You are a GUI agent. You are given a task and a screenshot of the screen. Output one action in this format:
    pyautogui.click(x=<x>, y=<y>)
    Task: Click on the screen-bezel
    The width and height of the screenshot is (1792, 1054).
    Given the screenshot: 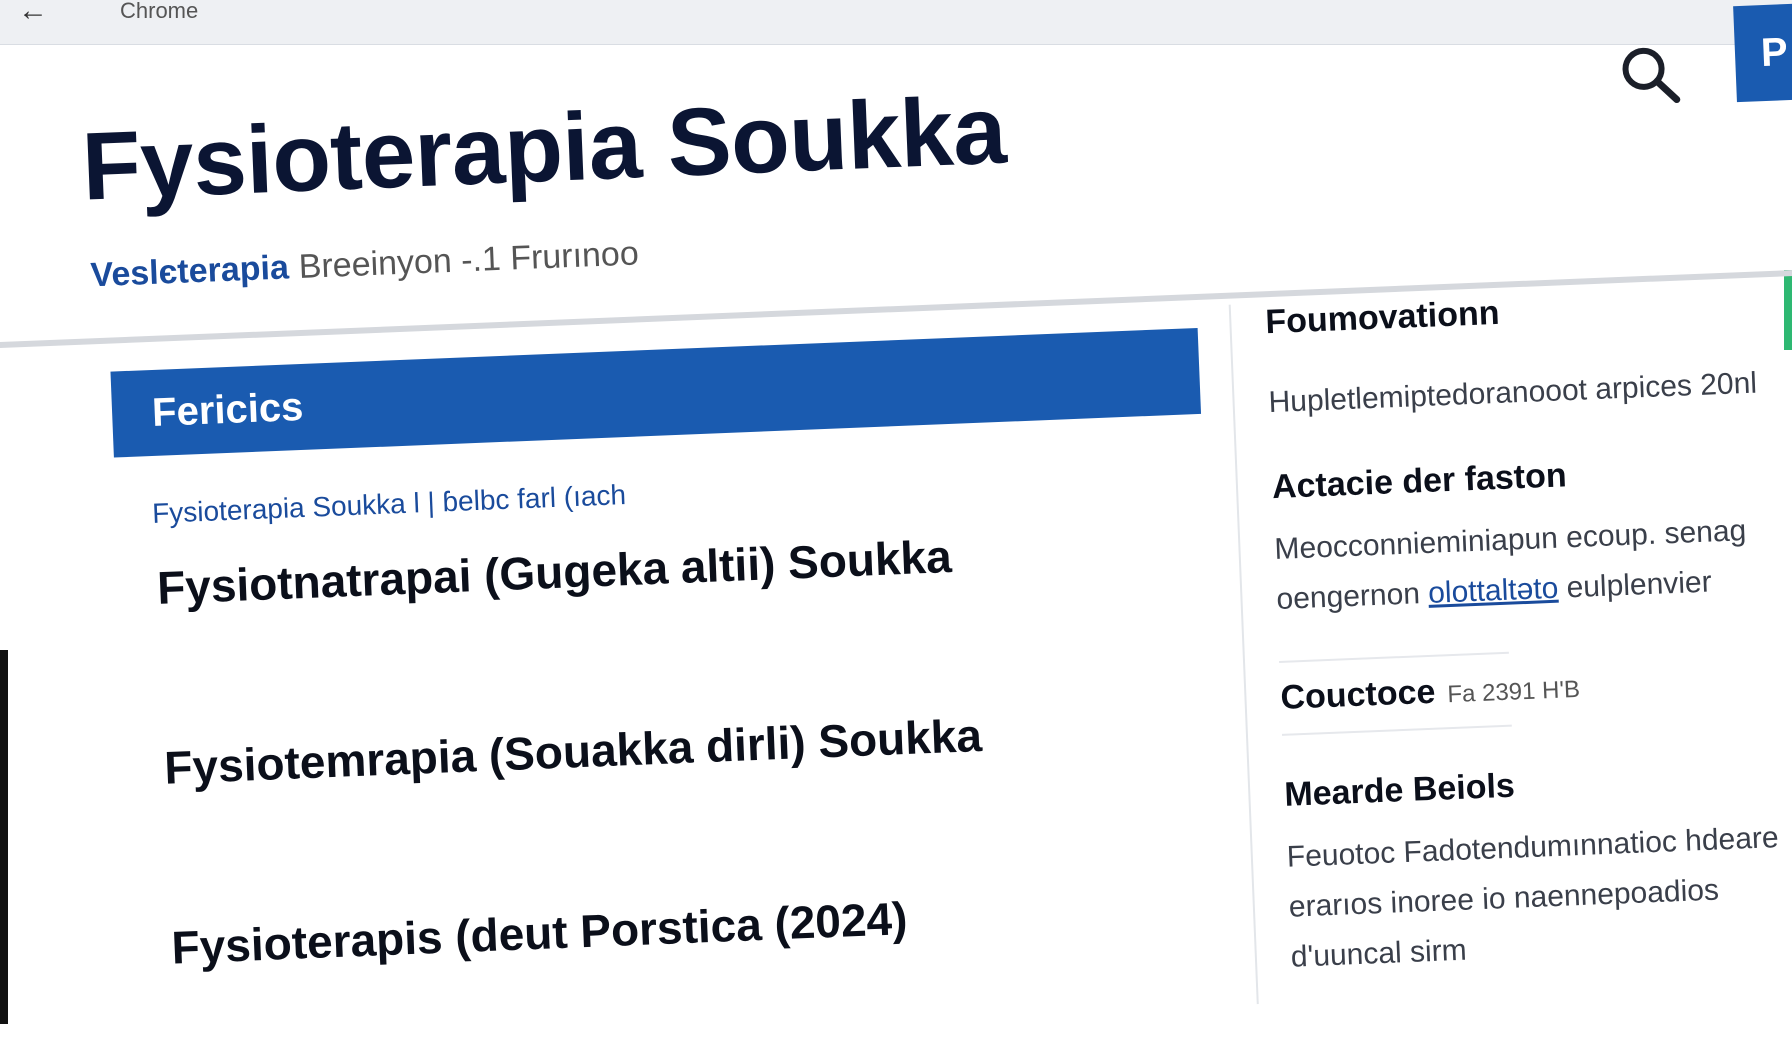 What is the action you would take?
    pyautogui.click(x=4, y=837)
    